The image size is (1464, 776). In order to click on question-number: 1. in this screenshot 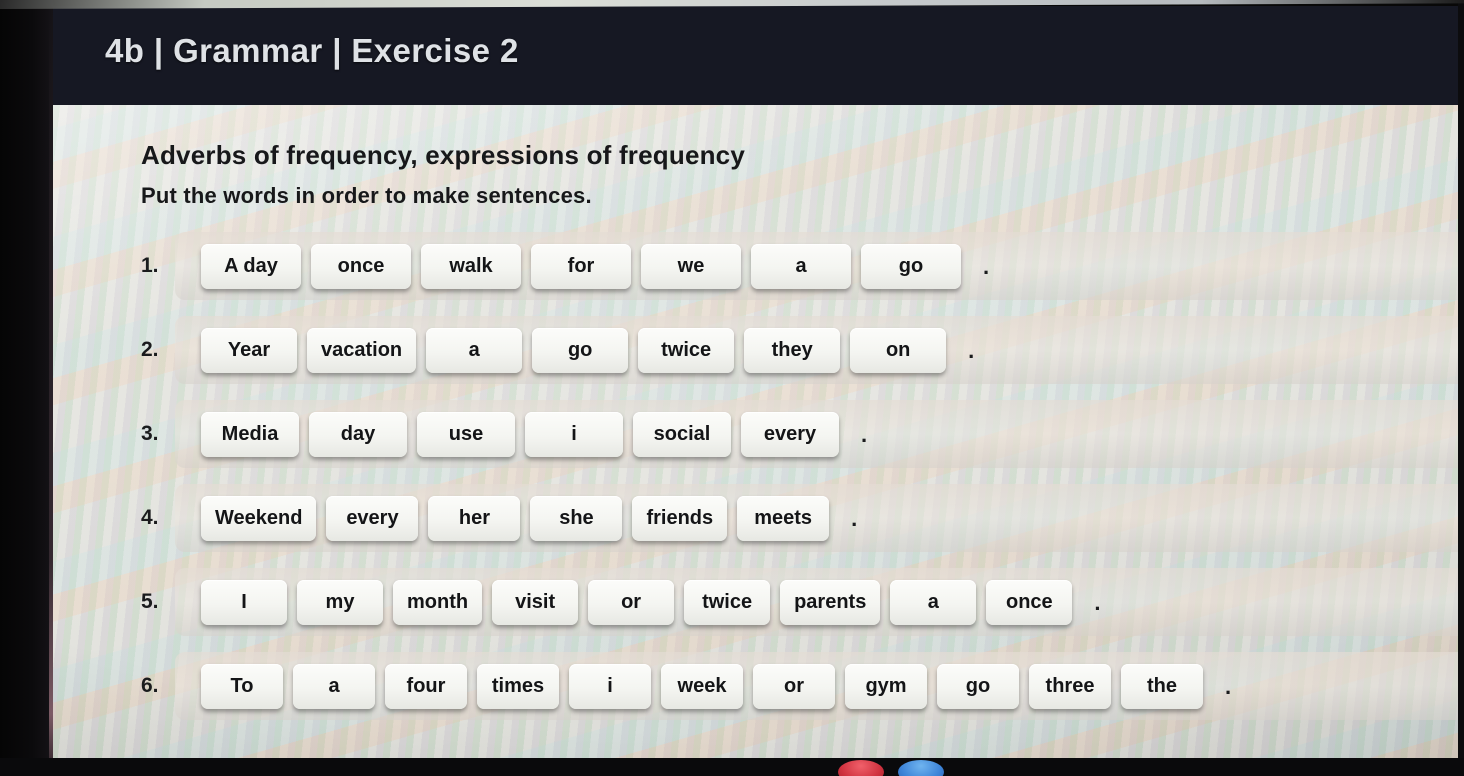, I will do `click(150, 265)`.